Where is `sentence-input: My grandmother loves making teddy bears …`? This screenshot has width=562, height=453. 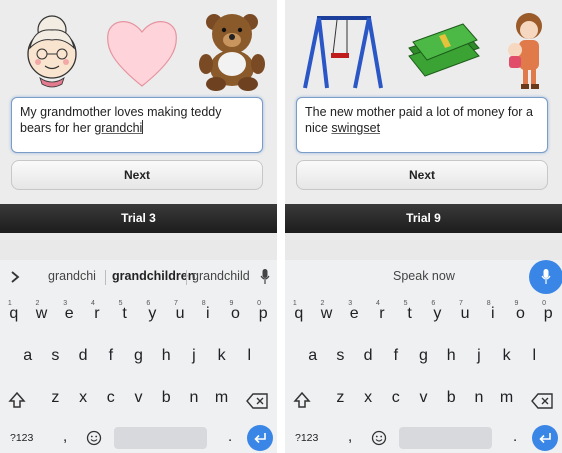
sentence-input: My grandmother loves making teddy bears … is located at coordinates (137, 125).